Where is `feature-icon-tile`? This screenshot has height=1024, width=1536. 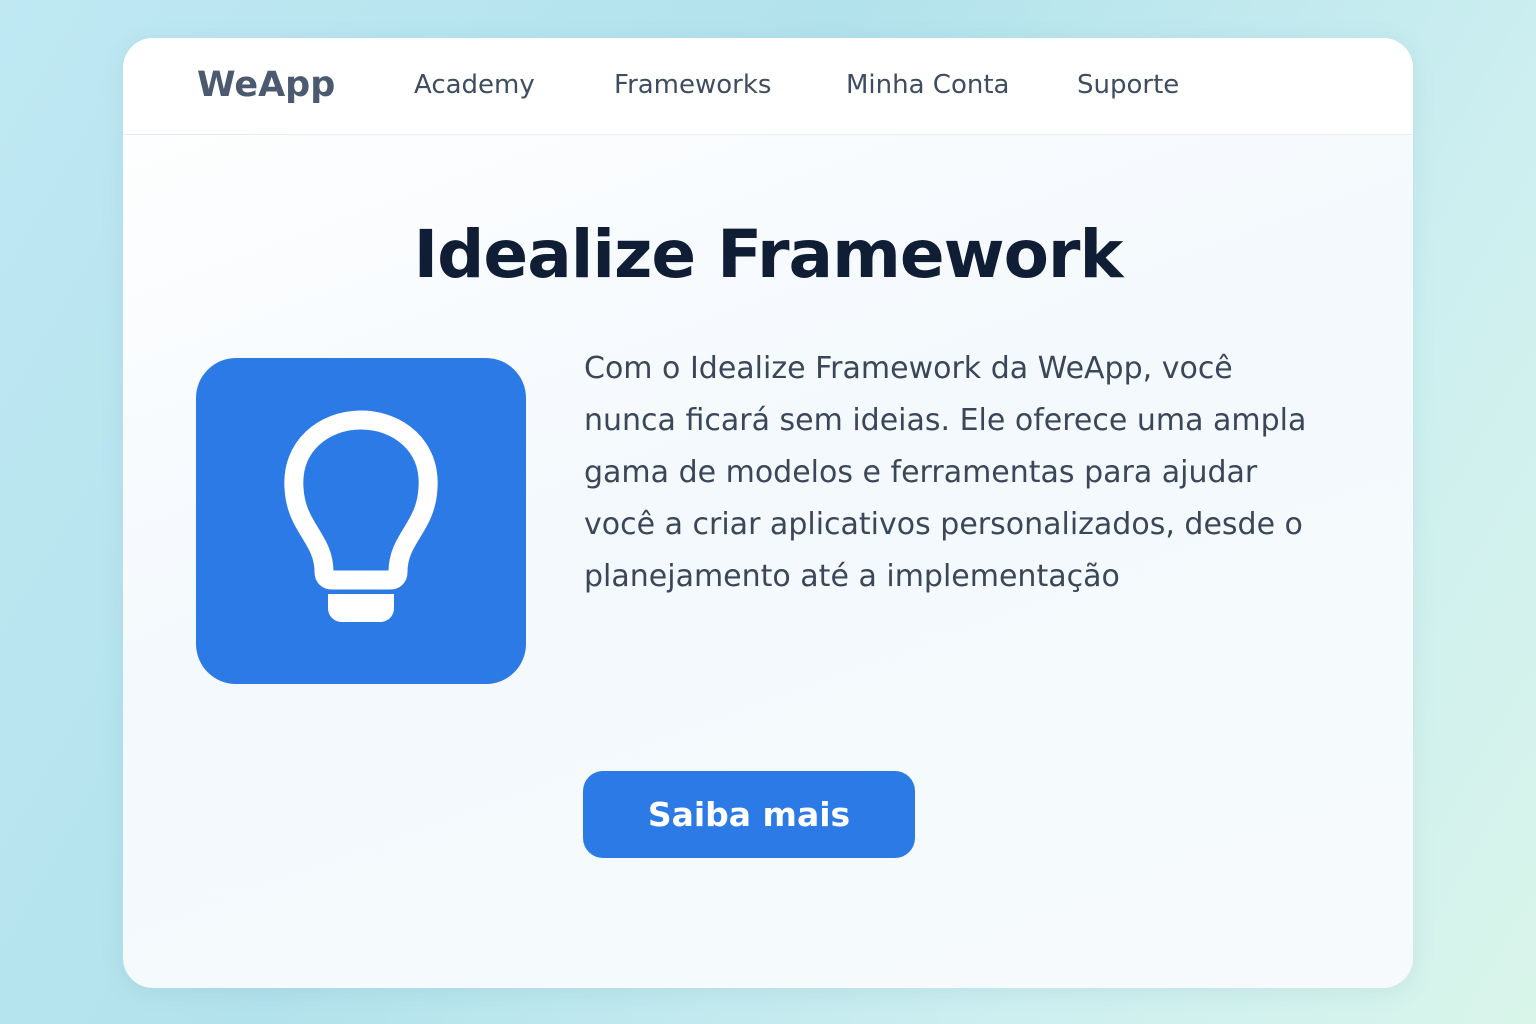 feature-icon-tile is located at coordinates (361, 521).